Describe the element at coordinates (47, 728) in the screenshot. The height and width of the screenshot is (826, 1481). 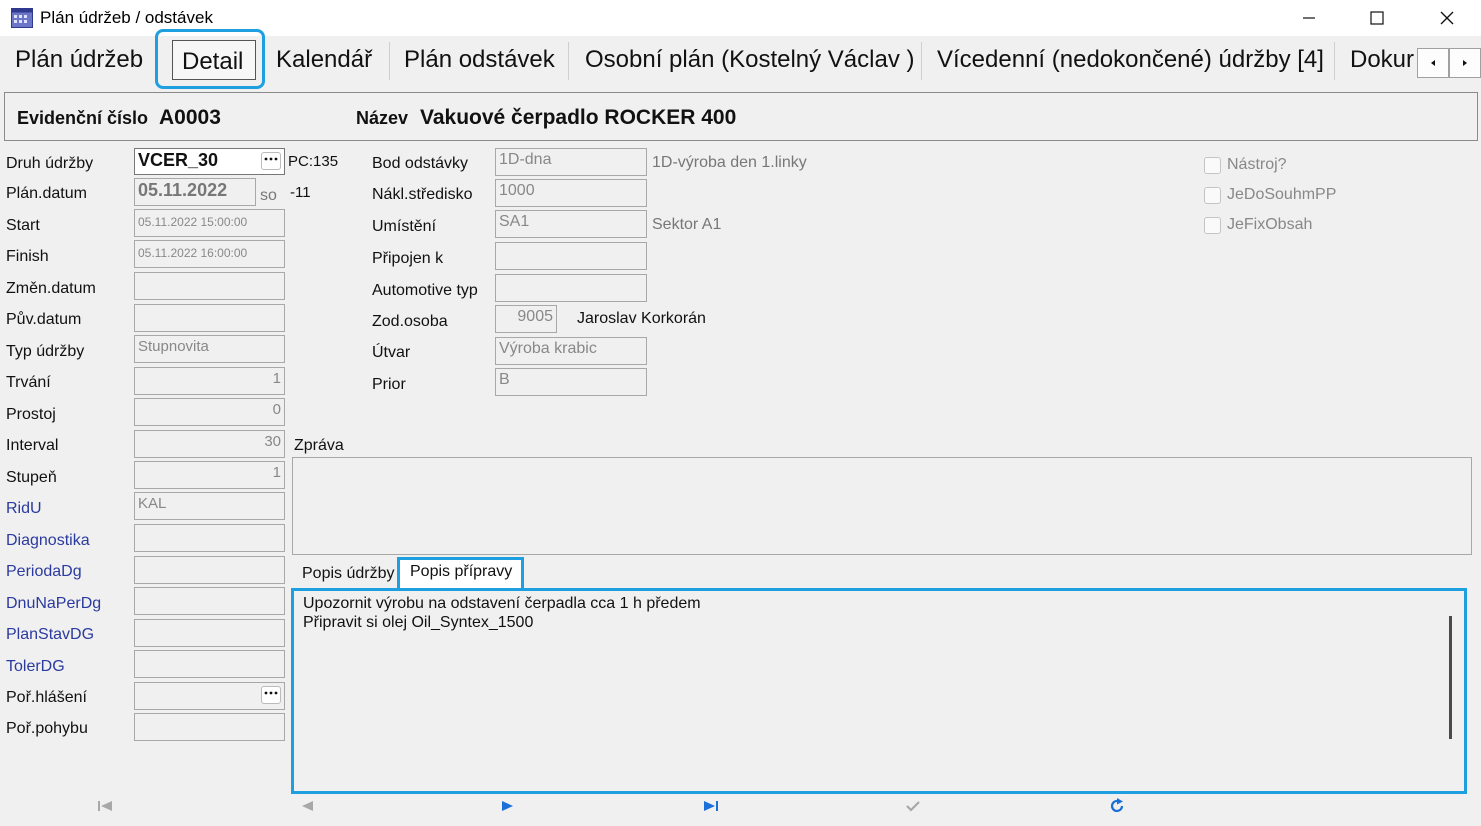
I see `por-pohybu-label: Poř.pohybu` at that location.